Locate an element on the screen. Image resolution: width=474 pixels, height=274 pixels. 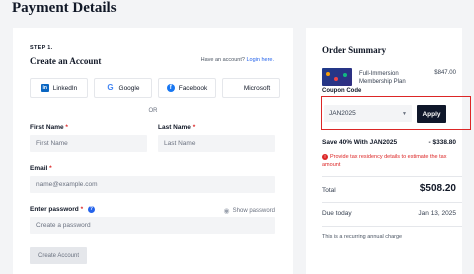
password-label: Enter password * ? is located at coordinates (62, 210).